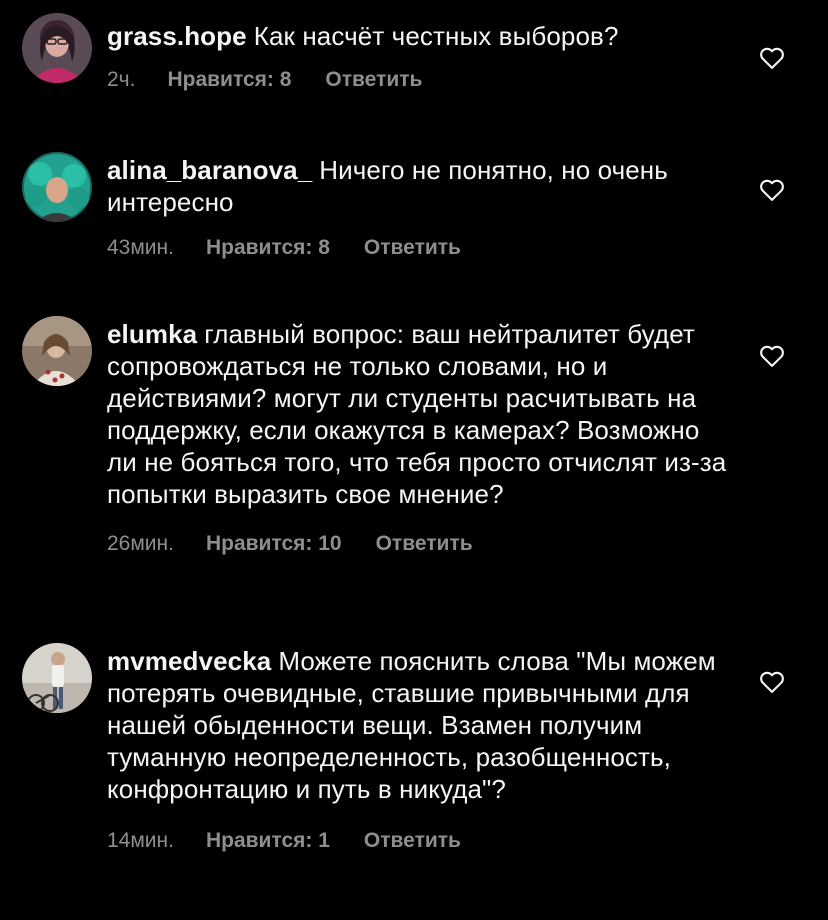 The image size is (828, 920). Describe the element at coordinates (189, 661) in the screenshot. I see `comment-username: mvmedvecka` at that location.